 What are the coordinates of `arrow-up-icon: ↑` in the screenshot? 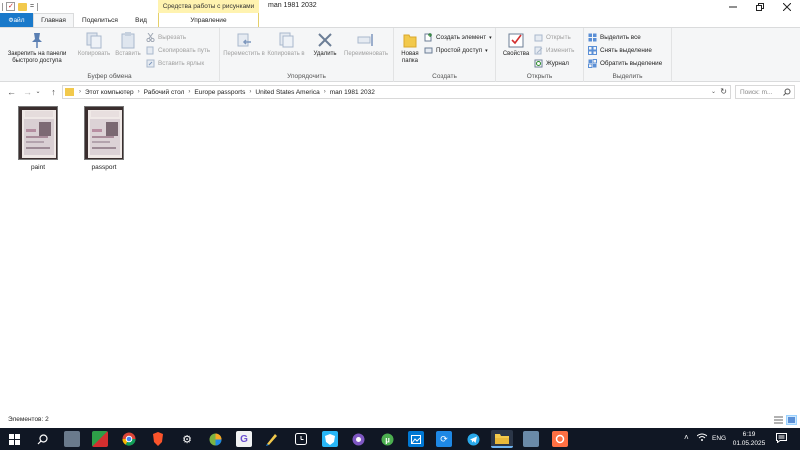 It's located at (53, 91).